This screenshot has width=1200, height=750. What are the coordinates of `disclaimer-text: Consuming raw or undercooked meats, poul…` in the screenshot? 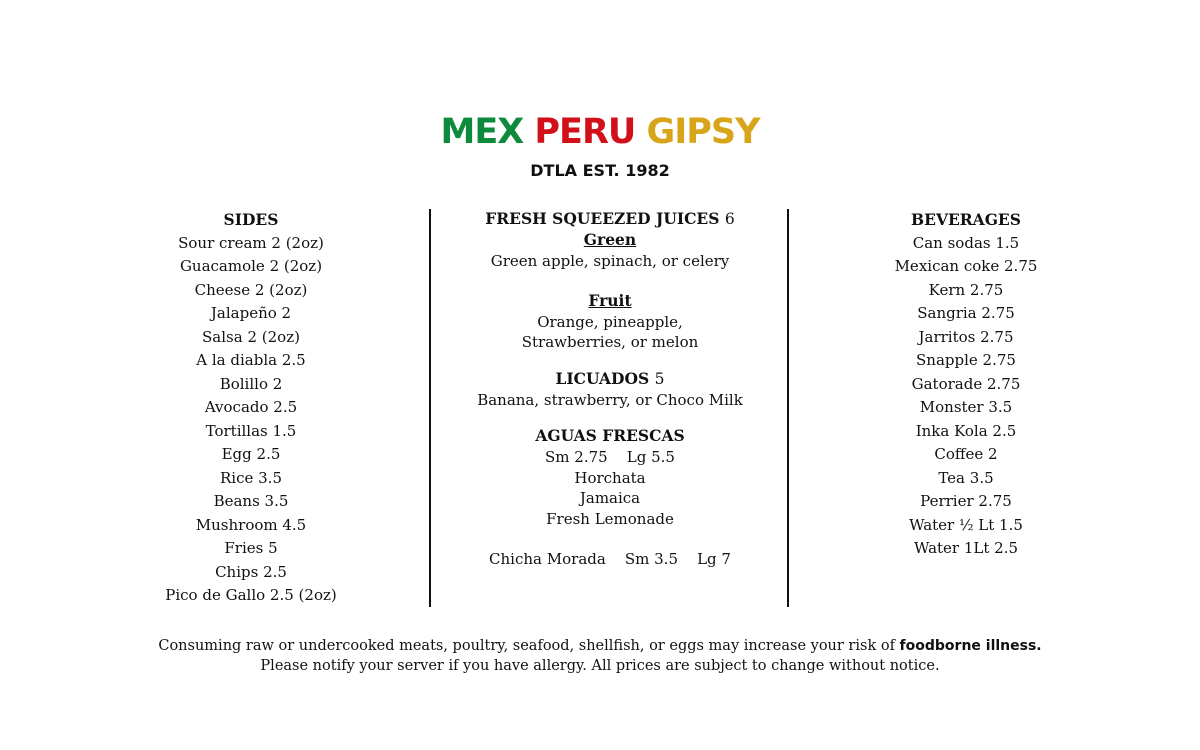 It's located at (526, 646).